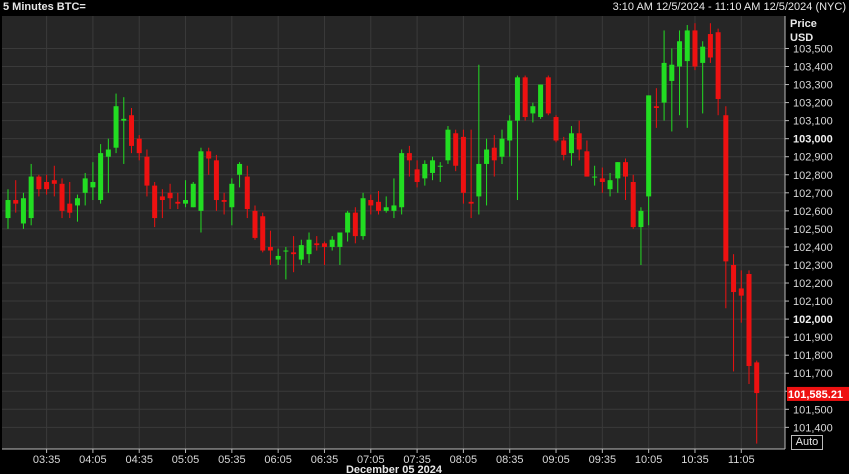 This screenshot has width=849, height=474. Describe the element at coordinates (813, 266) in the screenshot. I see `y-tick-label: 102,300` at that location.